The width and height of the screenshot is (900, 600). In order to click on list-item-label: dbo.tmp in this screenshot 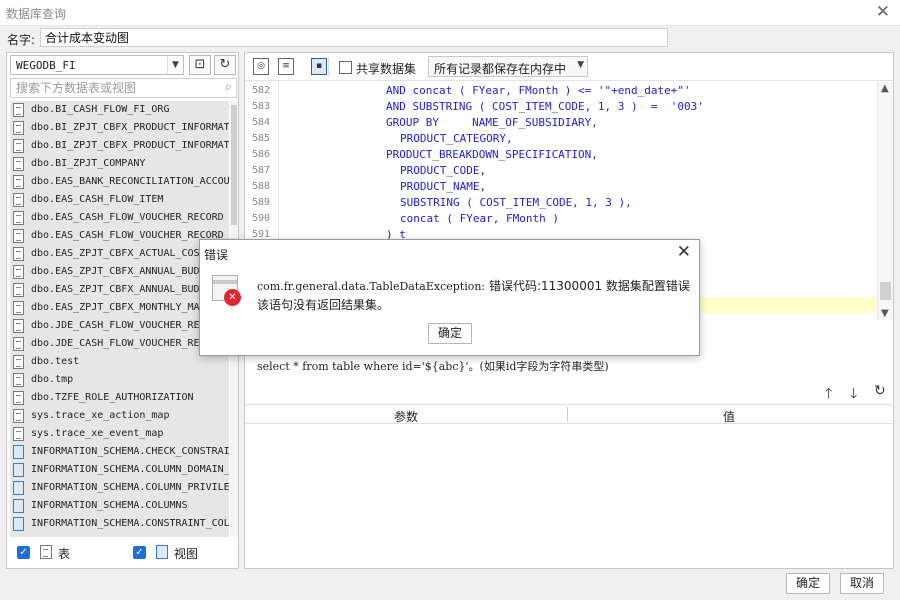, I will do `click(52, 379)`.